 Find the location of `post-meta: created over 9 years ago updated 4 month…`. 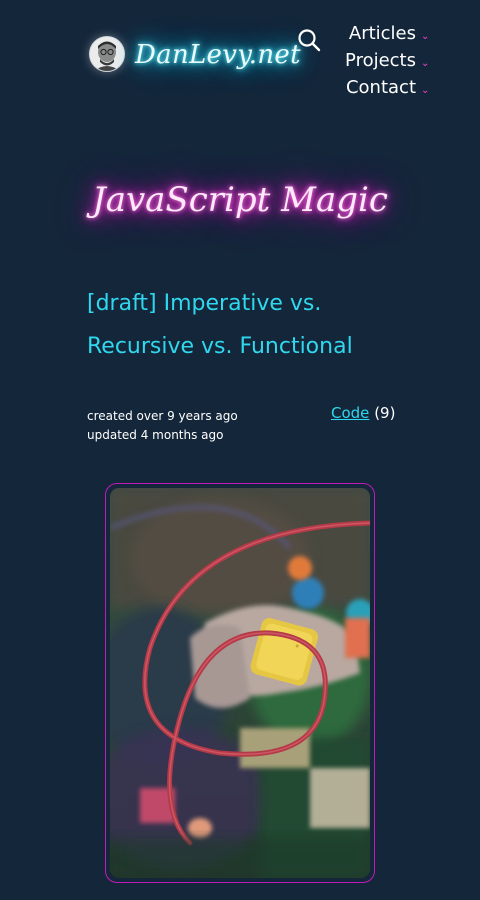

post-meta: created over 9 years ago updated 4 month… is located at coordinates (162, 426).